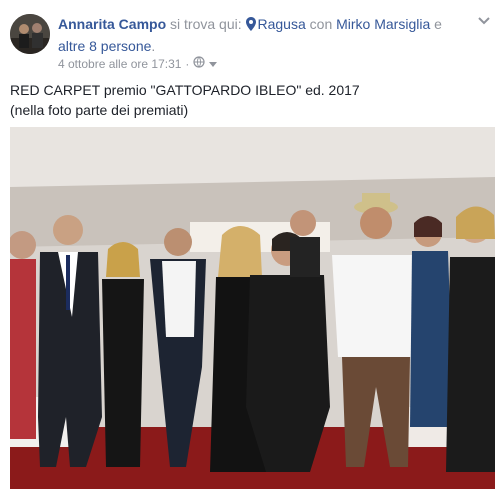 This screenshot has height=495, width=503. Describe the element at coordinates (484, 21) in the screenshot. I see `chevron-down-icon` at that location.